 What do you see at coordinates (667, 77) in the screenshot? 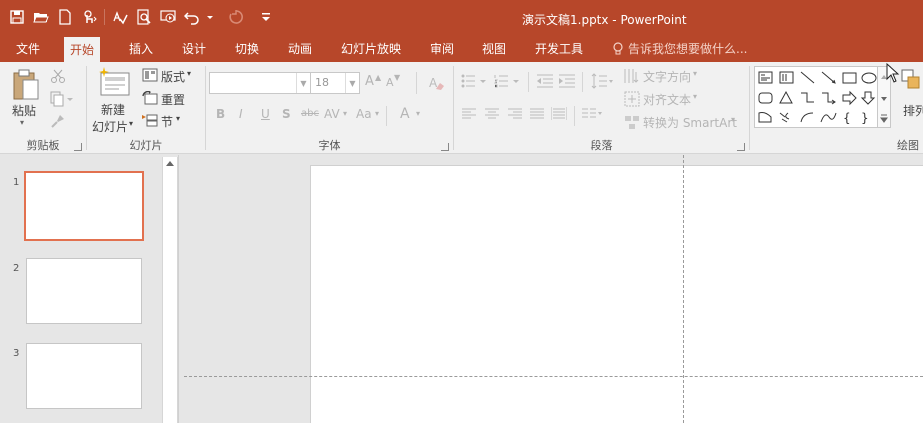
I see `text-direction-label: 文字方向` at bounding box center [667, 77].